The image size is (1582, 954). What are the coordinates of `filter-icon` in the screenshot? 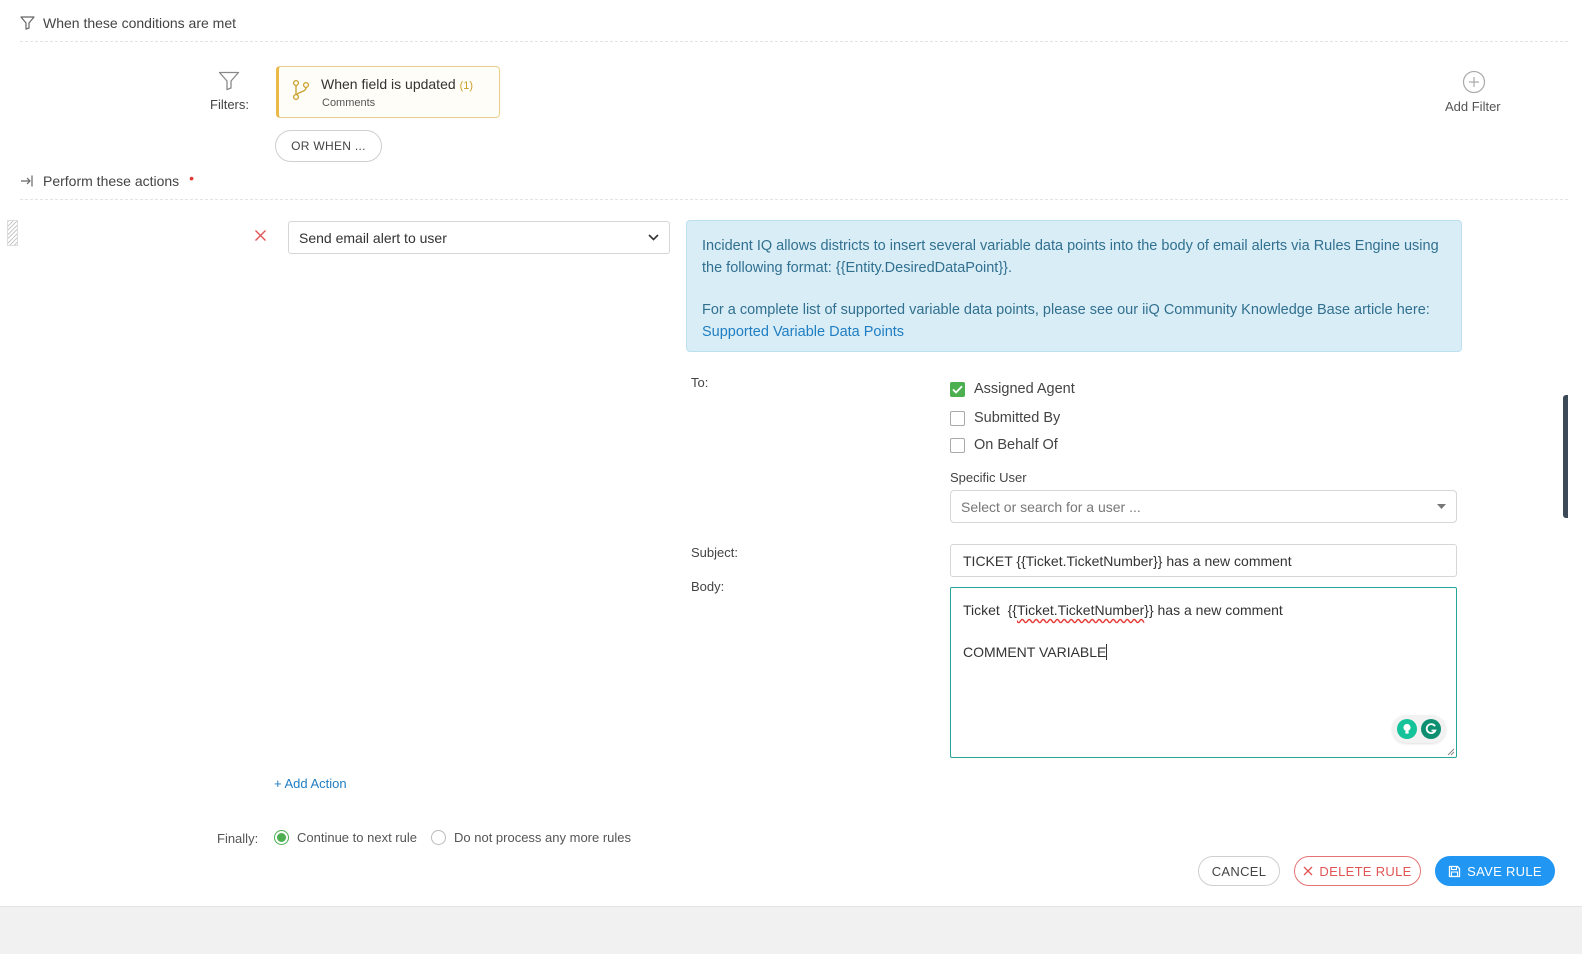 It's located at (27, 23).